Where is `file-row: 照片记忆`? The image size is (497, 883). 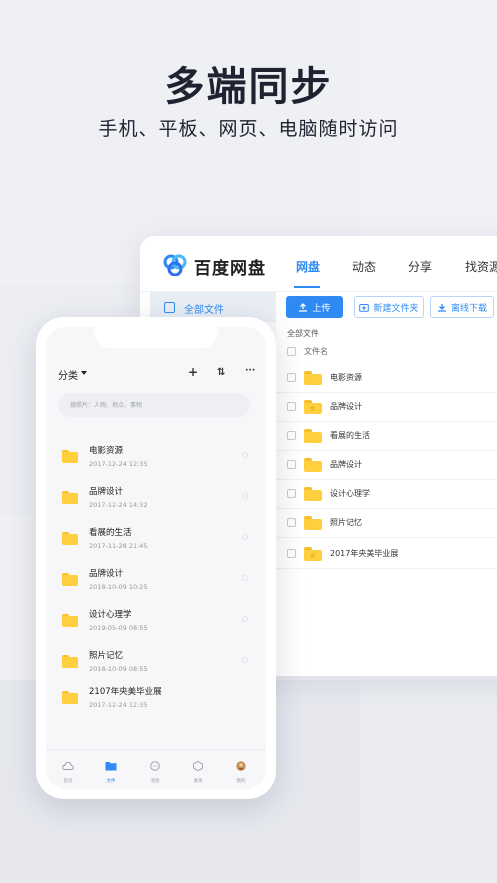
file-row: 照片记忆 is located at coordinates (386, 523).